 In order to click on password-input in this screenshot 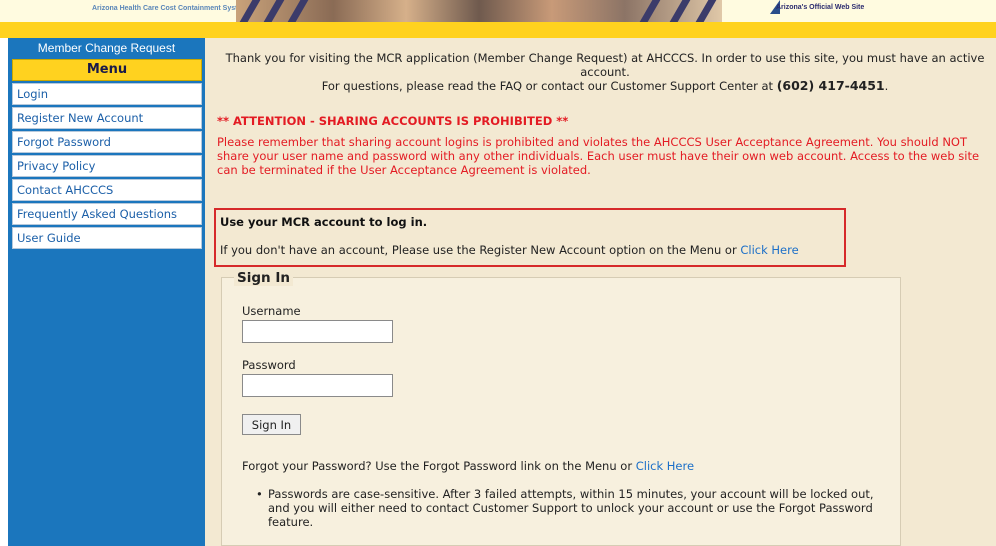, I will do `click(317, 385)`.